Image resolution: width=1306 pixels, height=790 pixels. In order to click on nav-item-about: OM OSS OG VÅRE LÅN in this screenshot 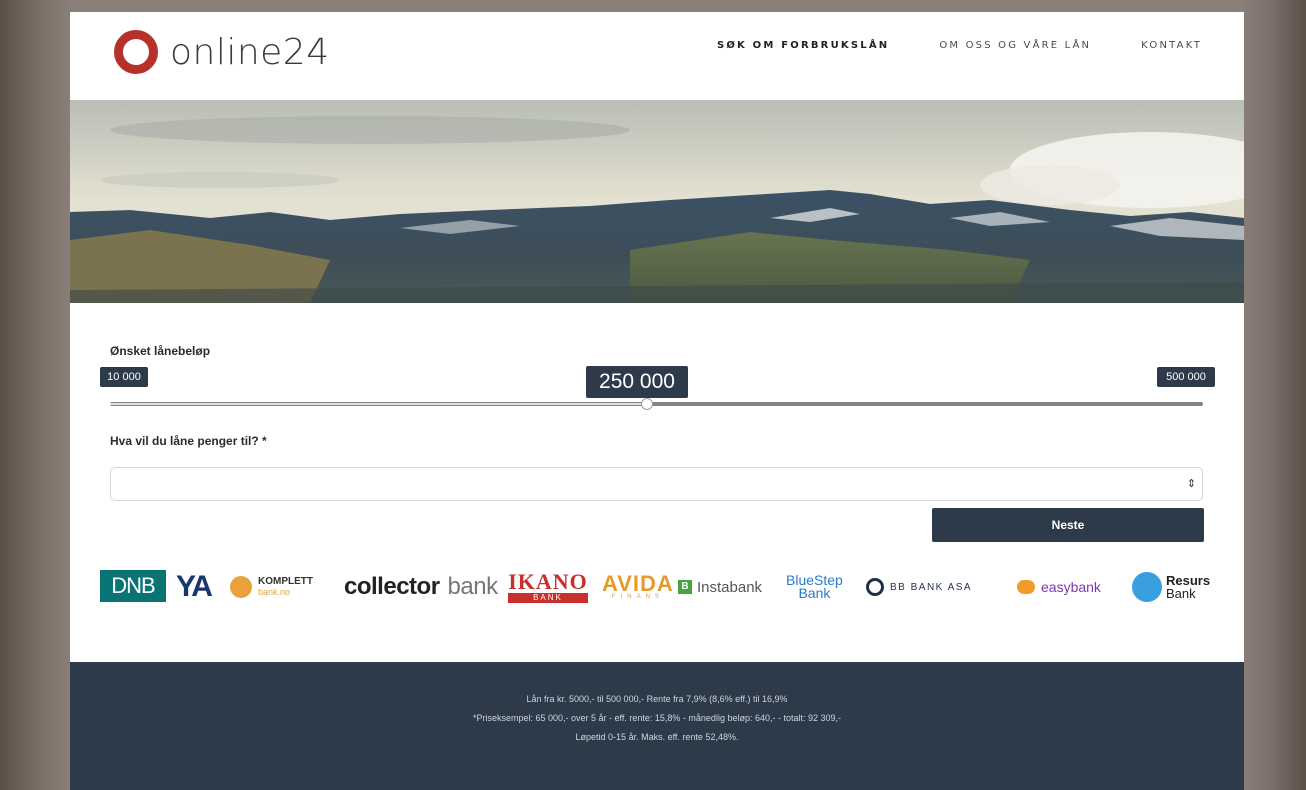, I will do `click(1015, 45)`.